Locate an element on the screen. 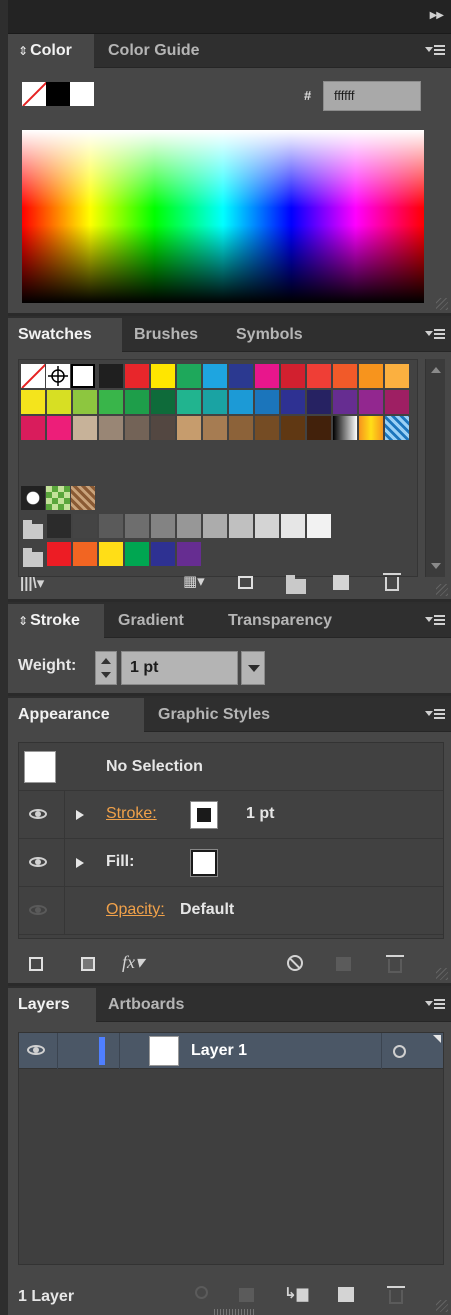 The width and height of the screenshot is (451, 1315). tab-brushes: Brushes is located at coordinates (166, 335).